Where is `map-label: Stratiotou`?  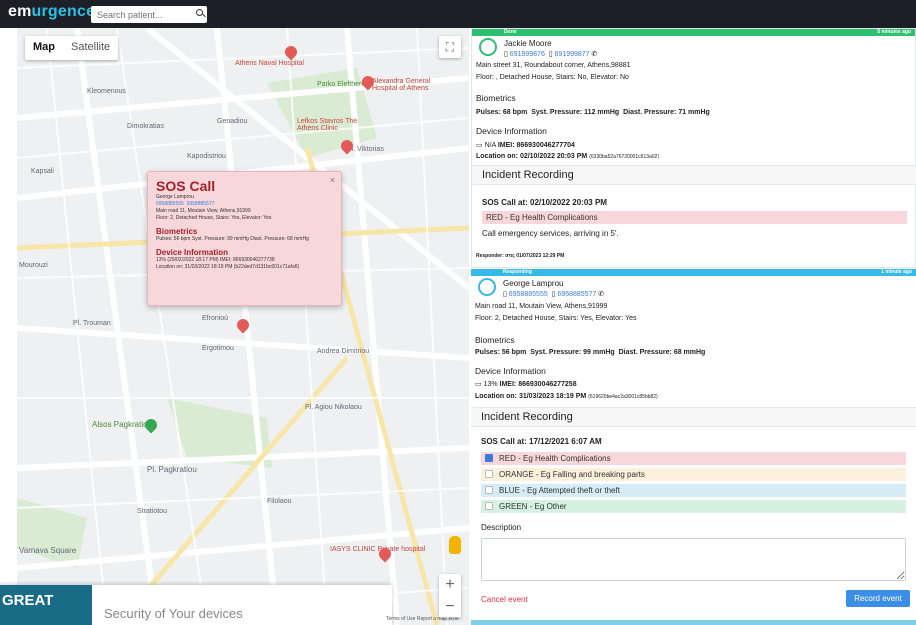 map-label: Stratiotou is located at coordinates (152, 511).